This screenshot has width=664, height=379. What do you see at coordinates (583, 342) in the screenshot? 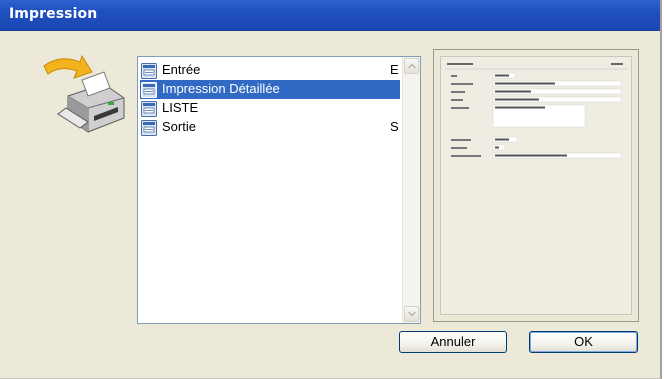
I see `ok-button: OK` at bounding box center [583, 342].